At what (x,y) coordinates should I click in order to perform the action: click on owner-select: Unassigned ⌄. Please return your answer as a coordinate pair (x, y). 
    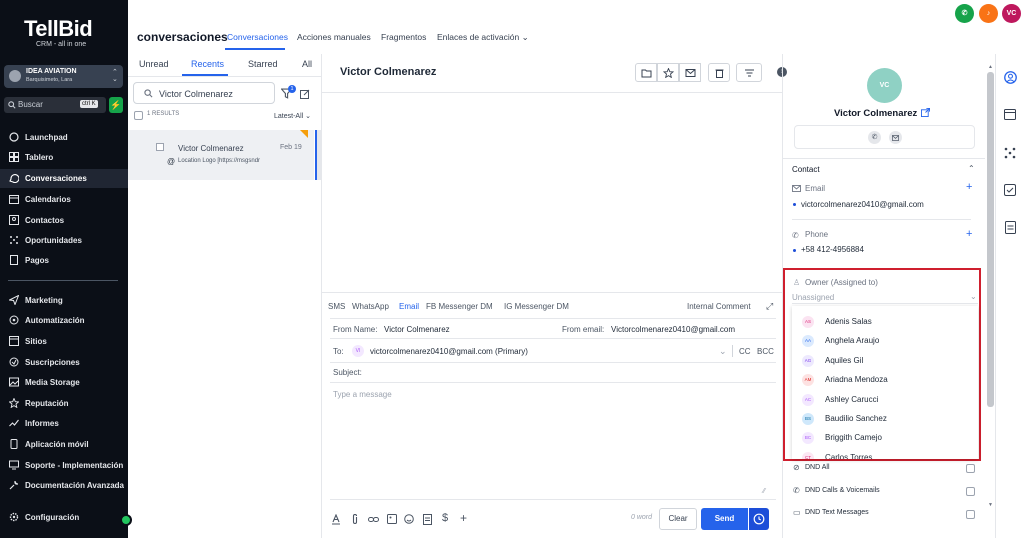
    Looking at the image, I should click on (885, 297).